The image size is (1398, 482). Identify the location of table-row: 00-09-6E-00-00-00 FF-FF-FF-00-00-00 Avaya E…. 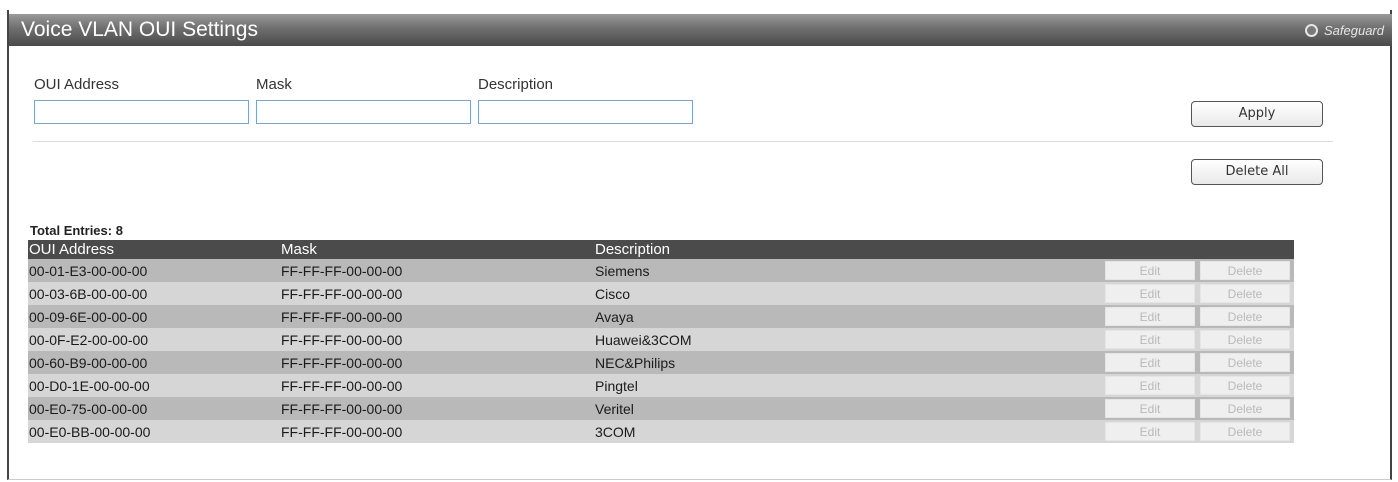
(661, 316).